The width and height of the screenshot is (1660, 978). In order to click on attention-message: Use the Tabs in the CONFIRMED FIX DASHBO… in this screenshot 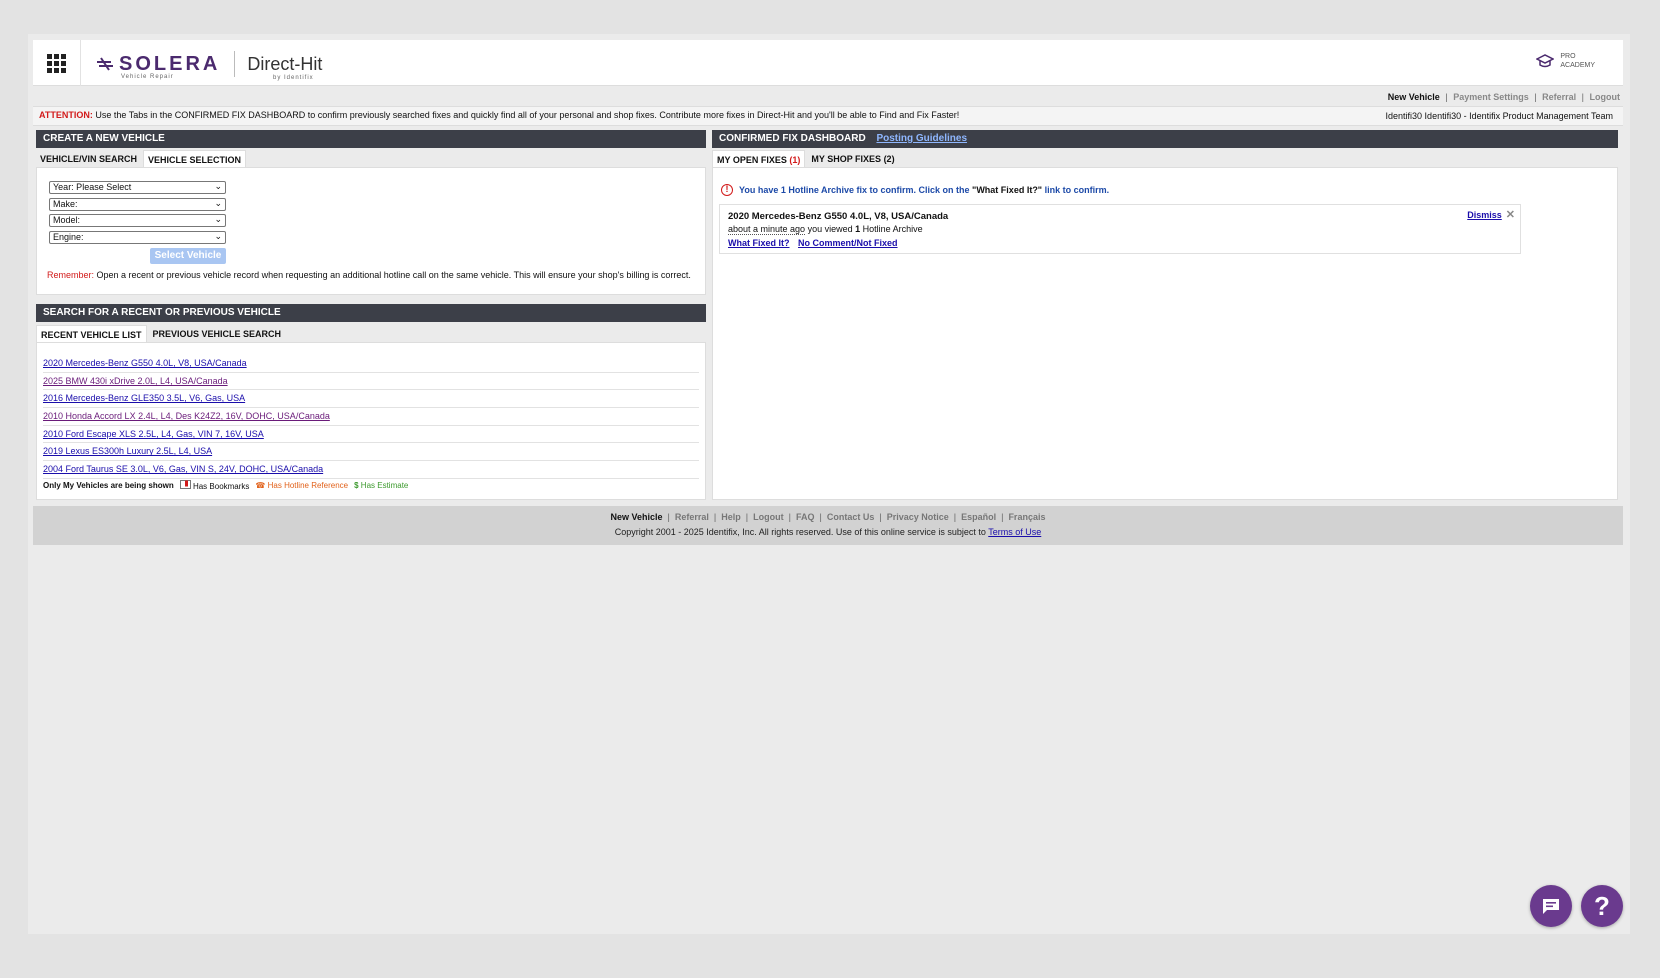, I will do `click(527, 115)`.